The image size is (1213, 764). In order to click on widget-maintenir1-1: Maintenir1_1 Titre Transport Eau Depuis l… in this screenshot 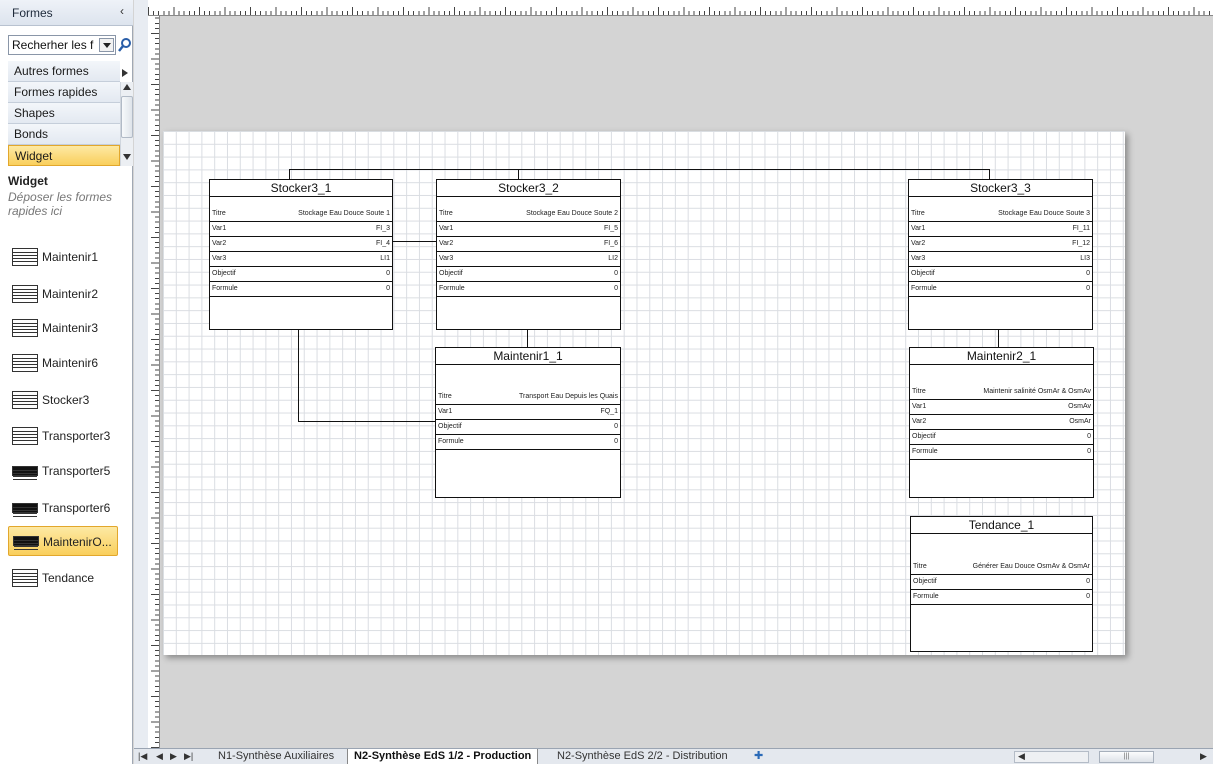, I will do `click(528, 422)`.